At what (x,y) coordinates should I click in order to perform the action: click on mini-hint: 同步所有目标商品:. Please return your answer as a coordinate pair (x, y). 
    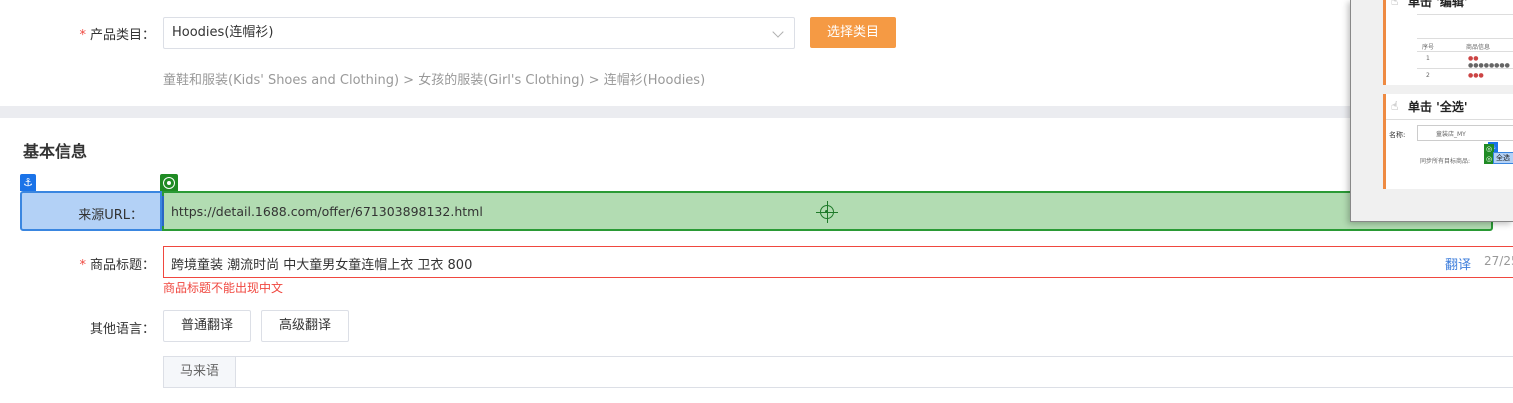
    Looking at the image, I should click on (1445, 161).